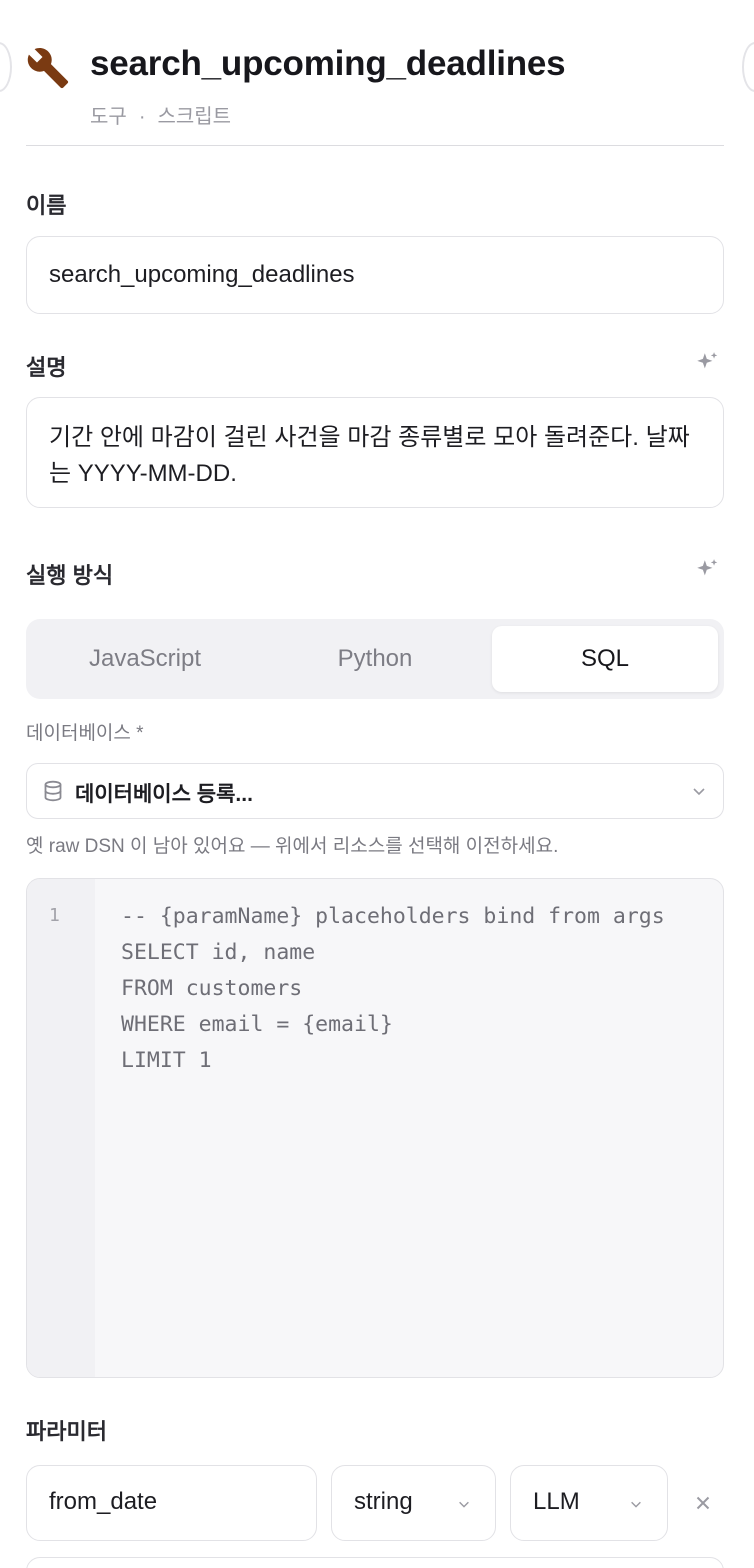 The width and height of the screenshot is (754, 1568). I want to click on database-label: 데이터베이스 *, so click(85, 733).